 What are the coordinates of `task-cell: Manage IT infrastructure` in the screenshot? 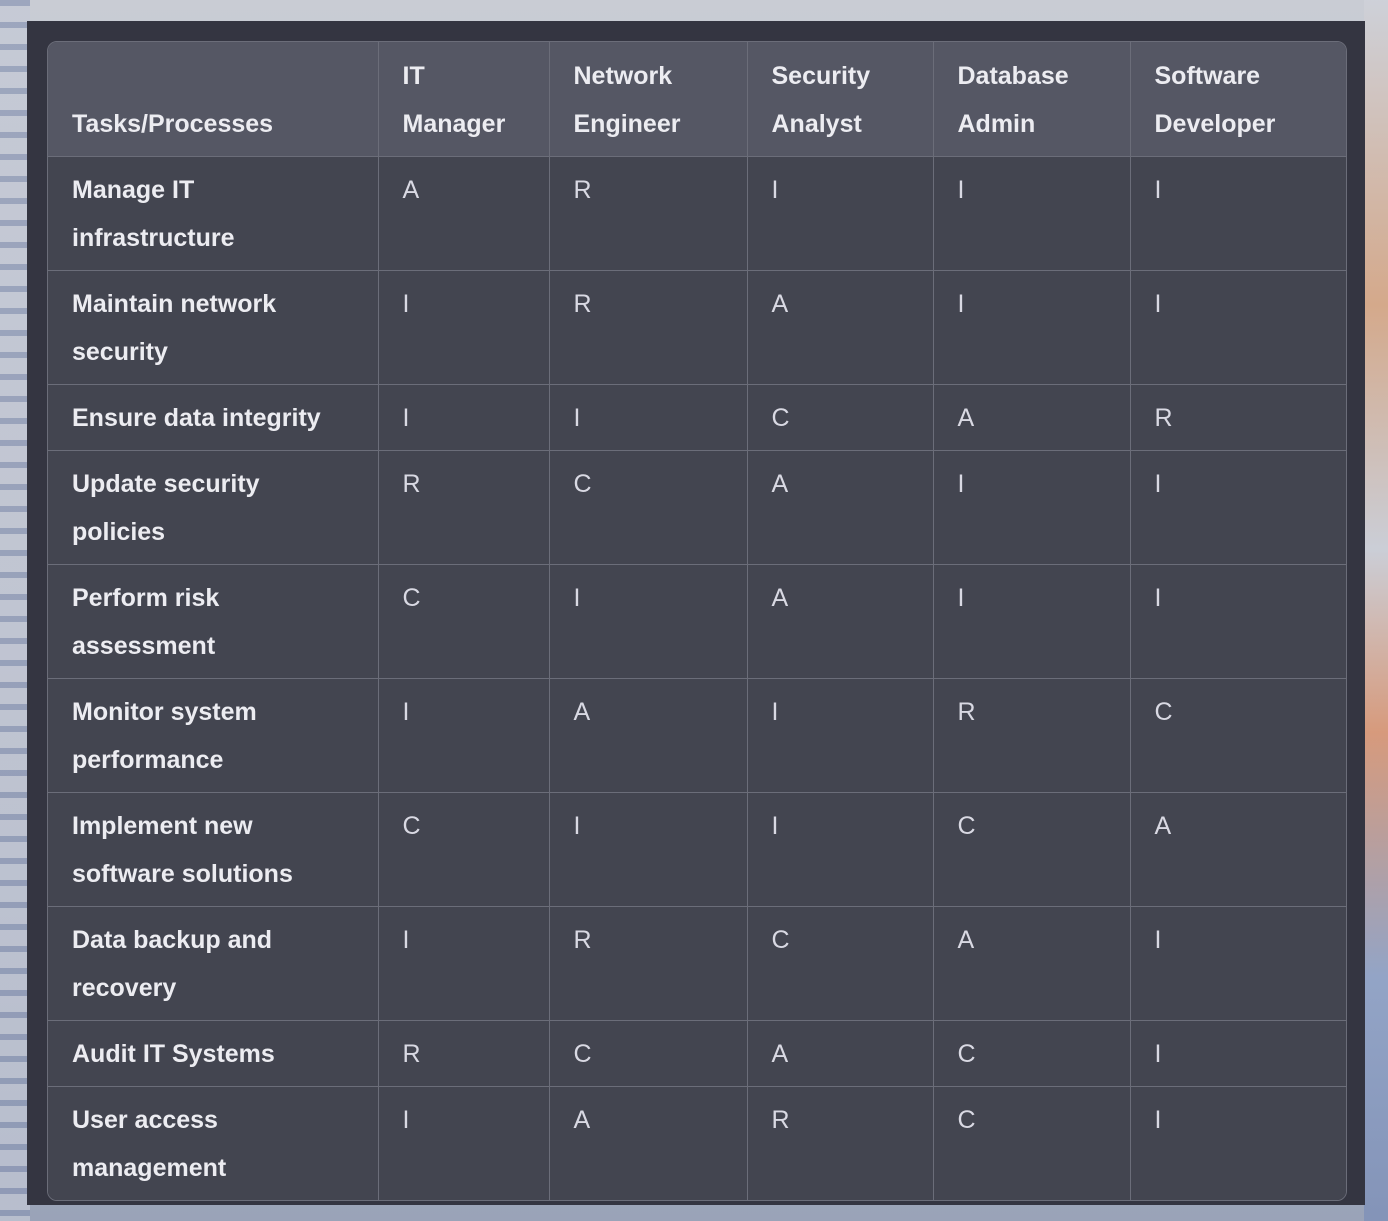 It's located at (213, 213).